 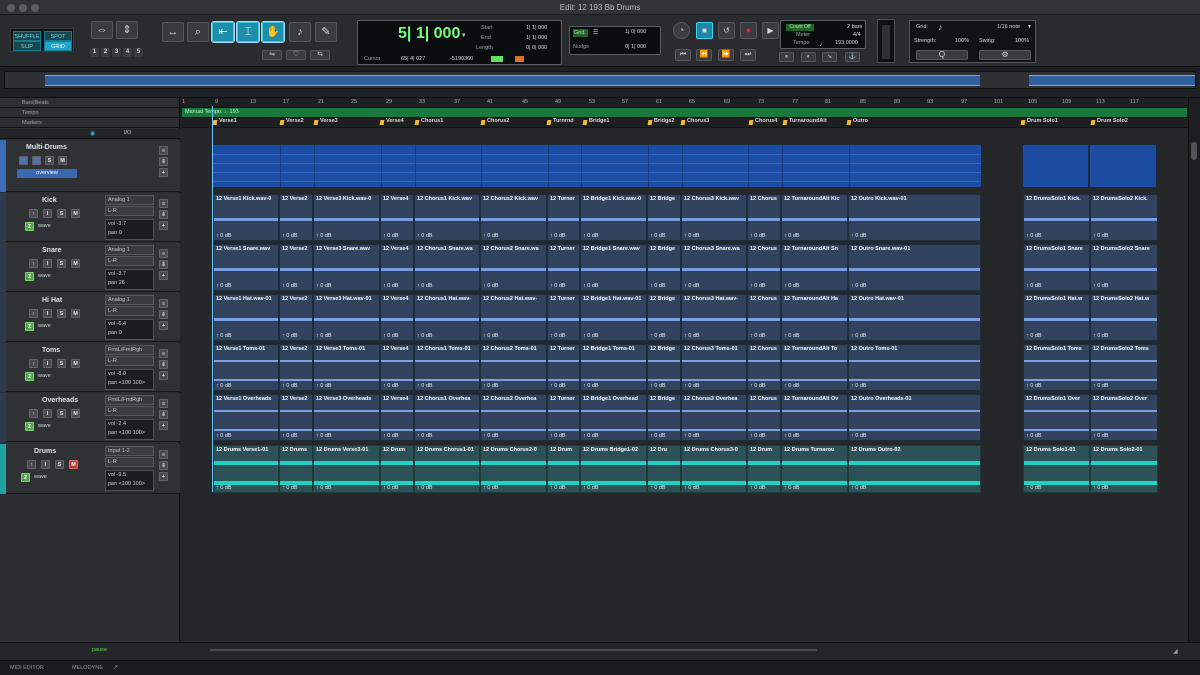 What do you see at coordinates (33, 313) in the screenshot?
I see `track-record-button: ↑` at bounding box center [33, 313].